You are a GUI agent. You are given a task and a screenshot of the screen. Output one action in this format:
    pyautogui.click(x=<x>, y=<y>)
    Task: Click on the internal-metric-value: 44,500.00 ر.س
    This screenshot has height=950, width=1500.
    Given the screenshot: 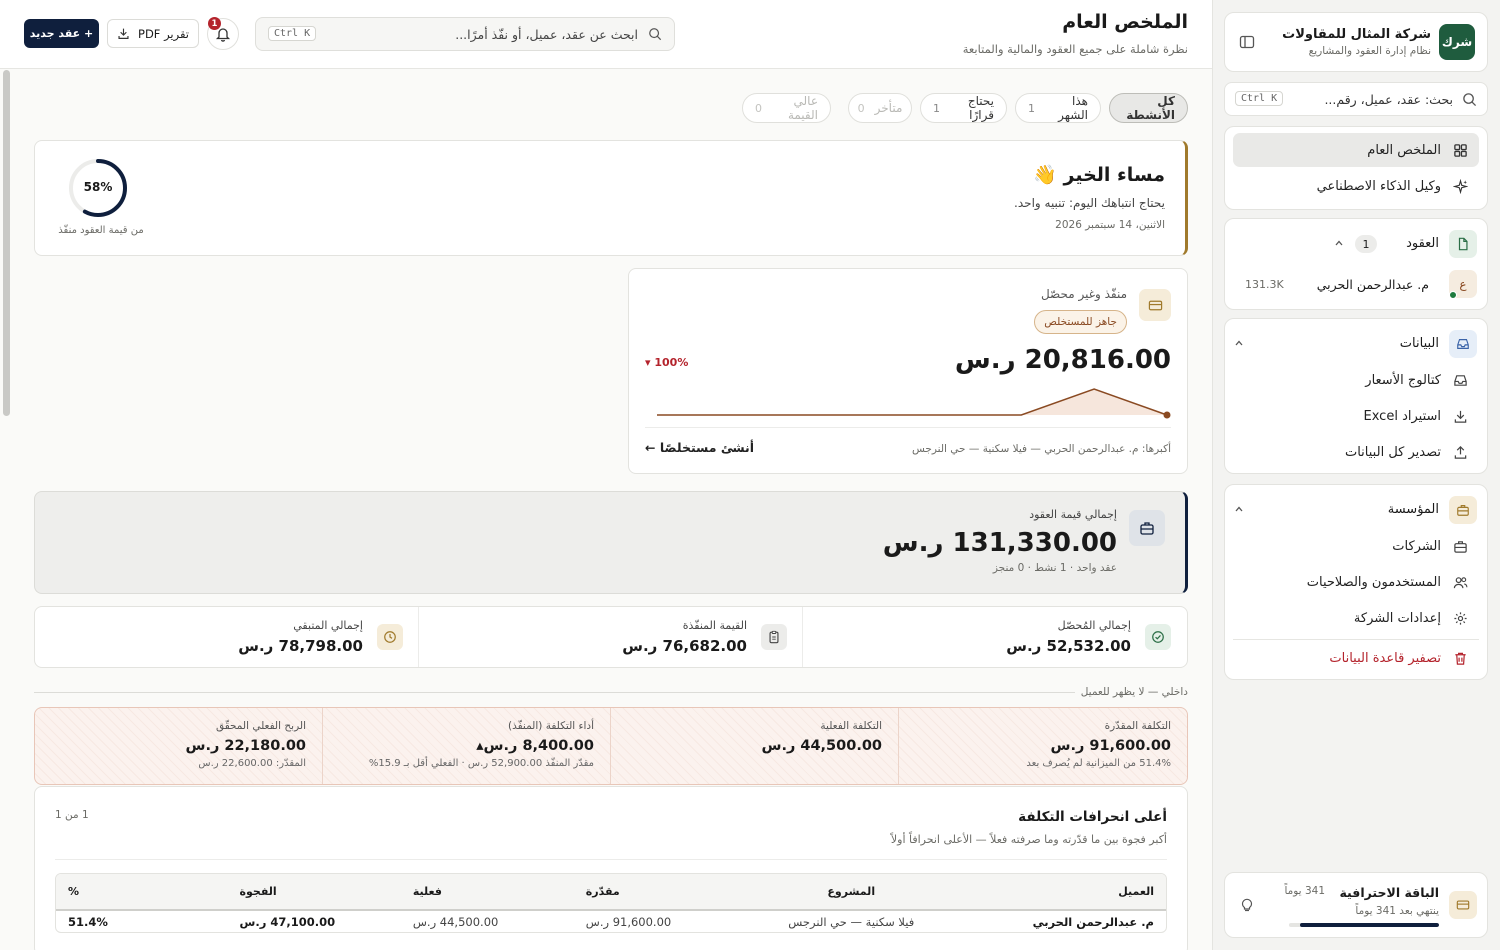 What is the action you would take?
    pyautogui.click(x=821, y=746)
    